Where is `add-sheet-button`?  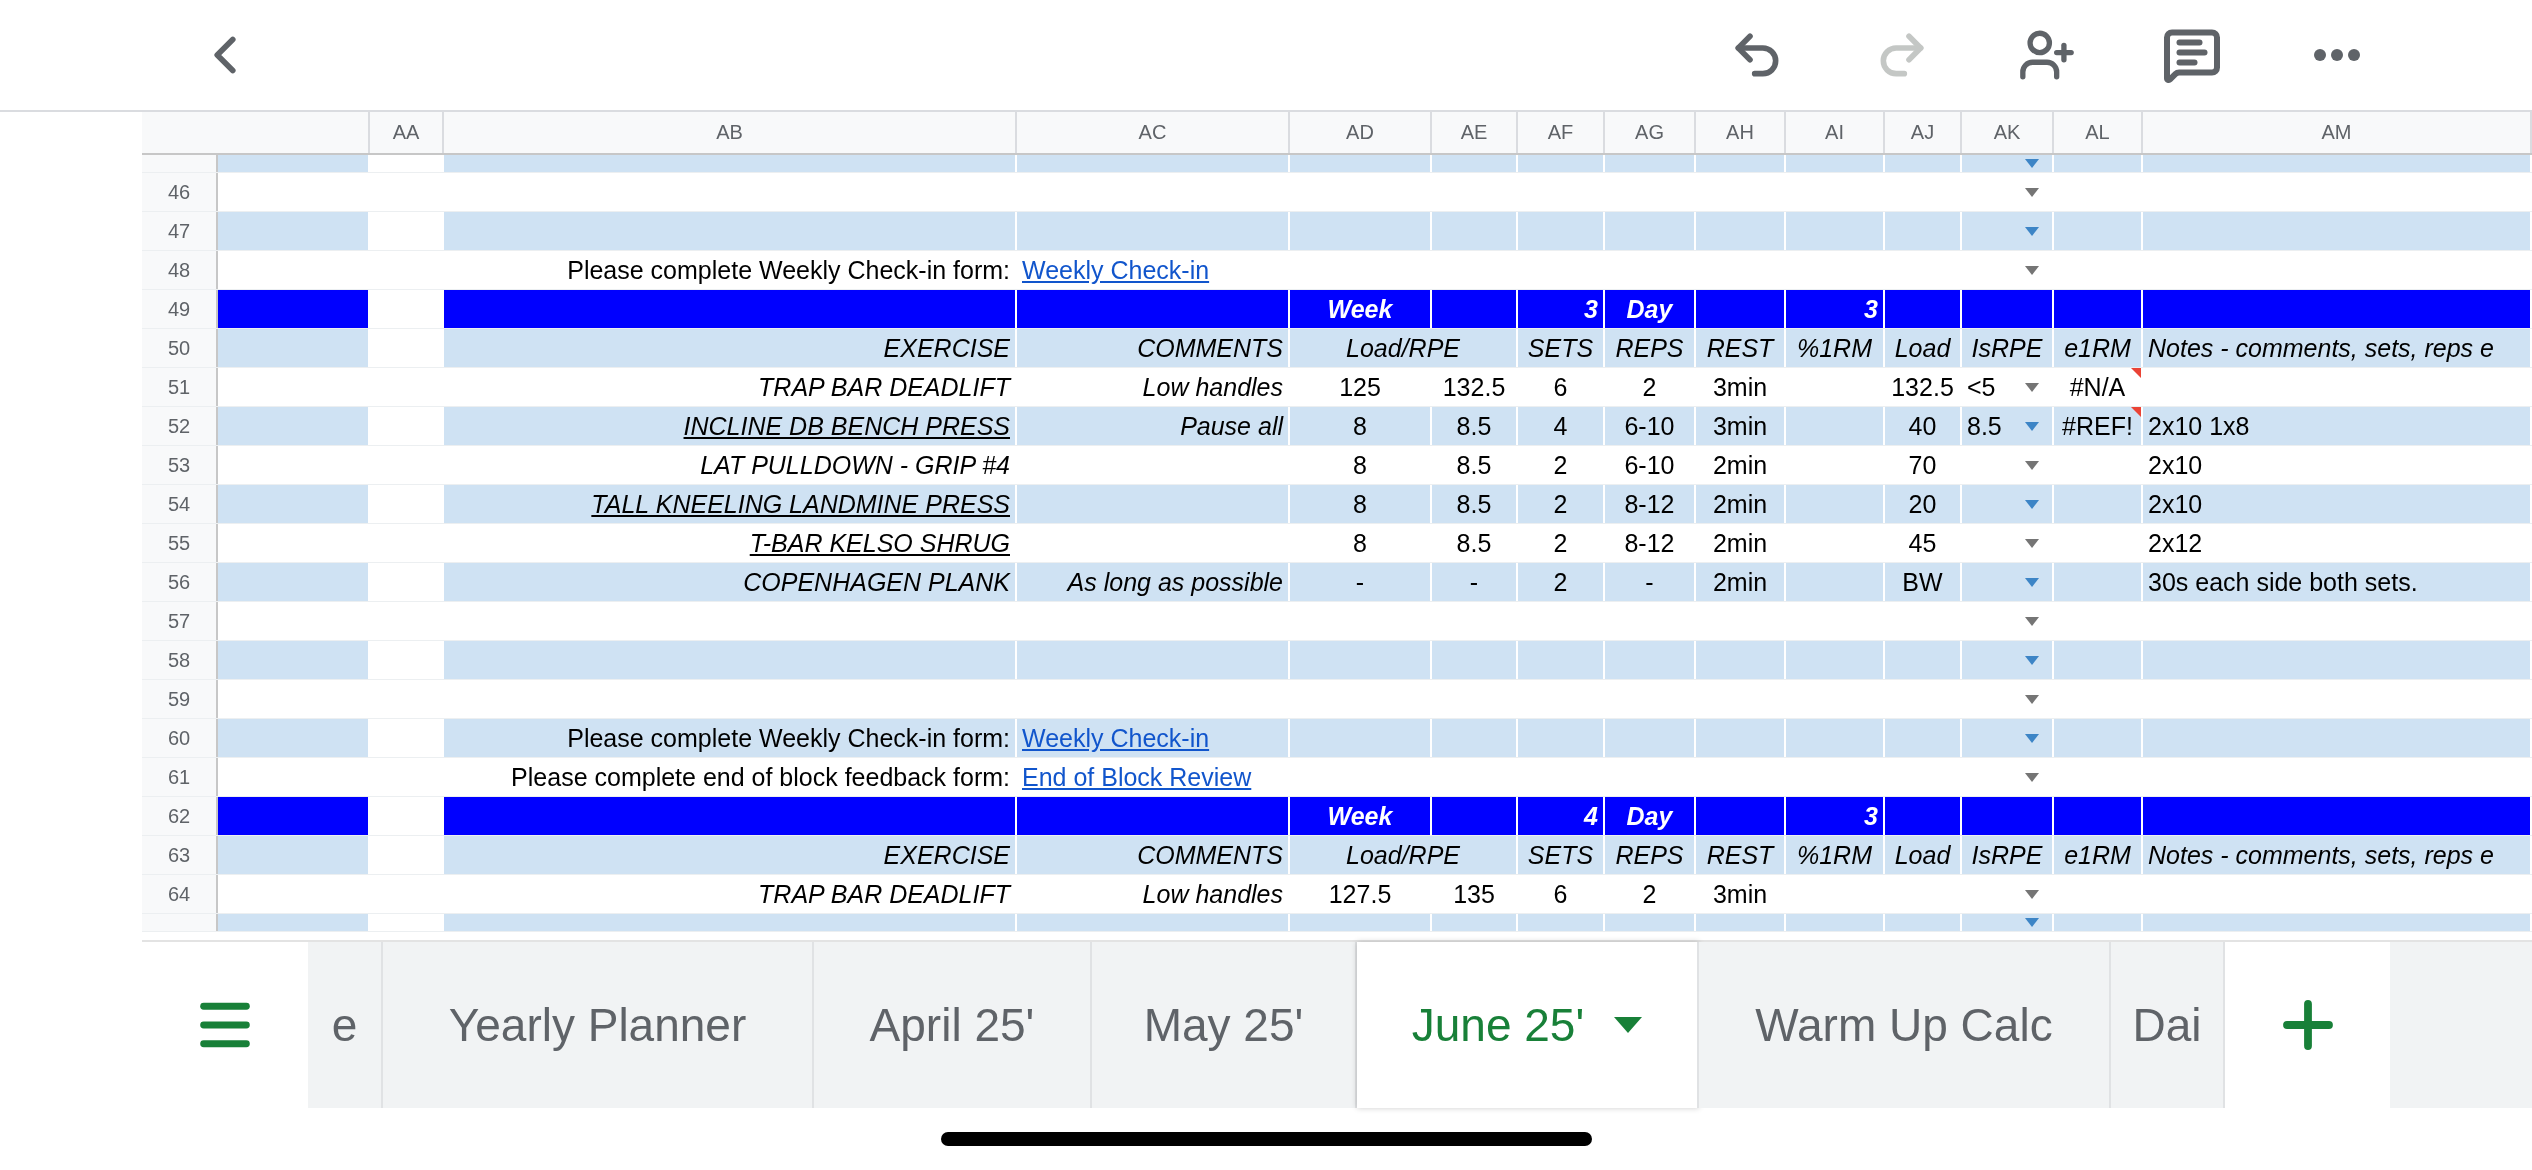
add-sheet-button is located at coordinates (2307, 1025).